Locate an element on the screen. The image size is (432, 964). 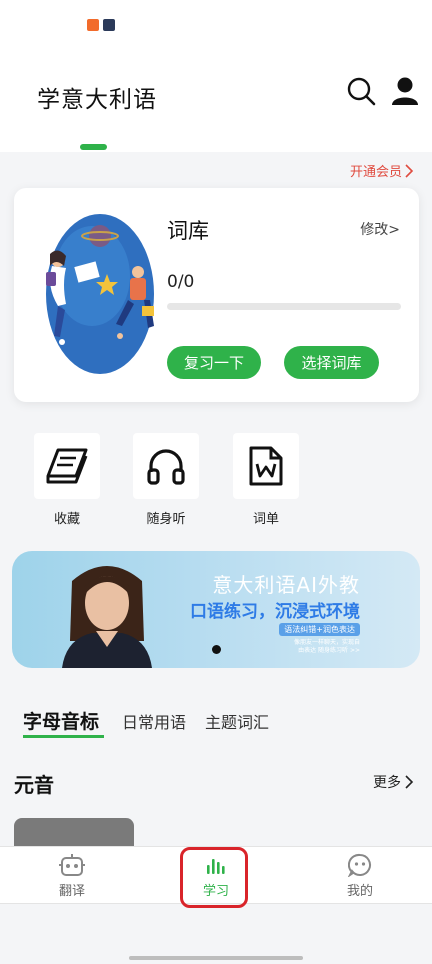
book-icon is located at coordinates (67, 466).